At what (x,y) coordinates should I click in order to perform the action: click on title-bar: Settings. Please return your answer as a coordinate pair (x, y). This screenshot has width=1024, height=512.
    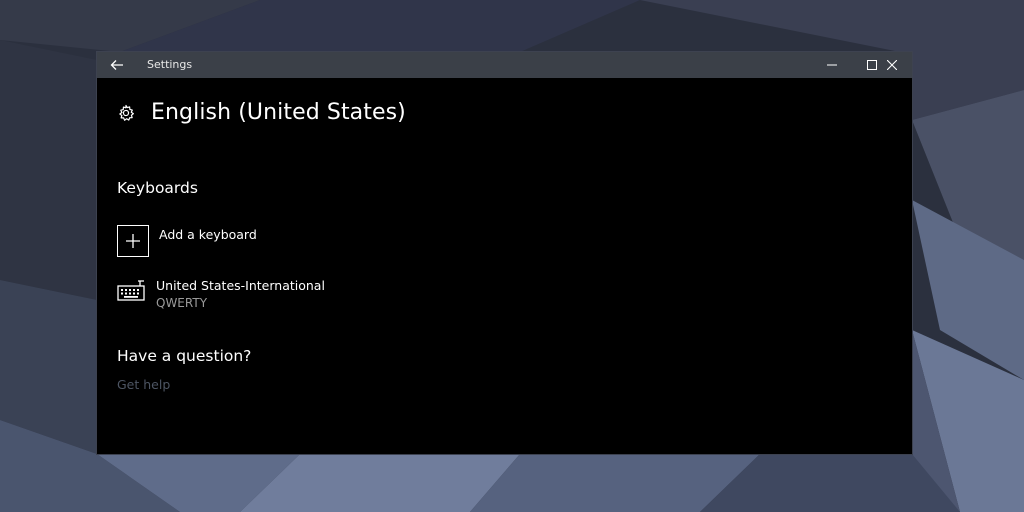
    Looking at the image, I should click on (504, 65).